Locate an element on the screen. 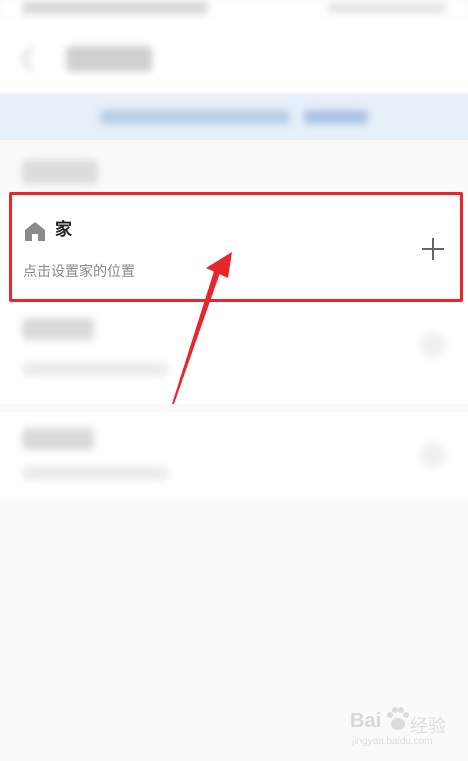 The height and width of the screenshot is (761, 468). watermark-logo: Bai is located at coordinates (366, 721).